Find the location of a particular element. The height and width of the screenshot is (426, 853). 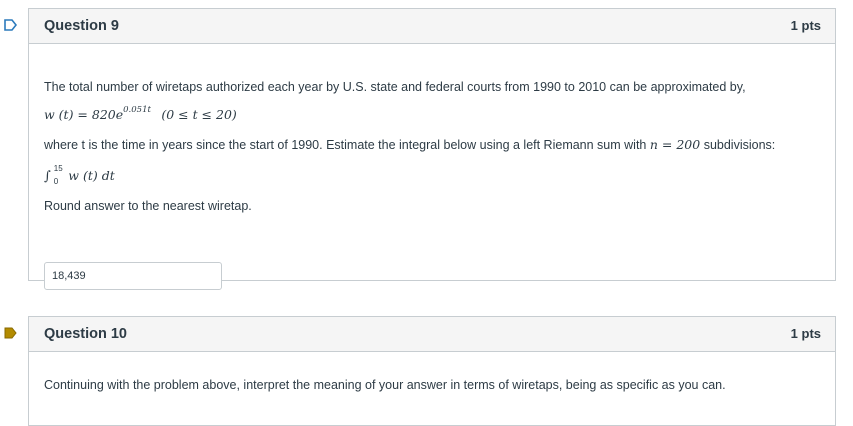

integrand: w (t) dt is located at coordinates (91, 175).